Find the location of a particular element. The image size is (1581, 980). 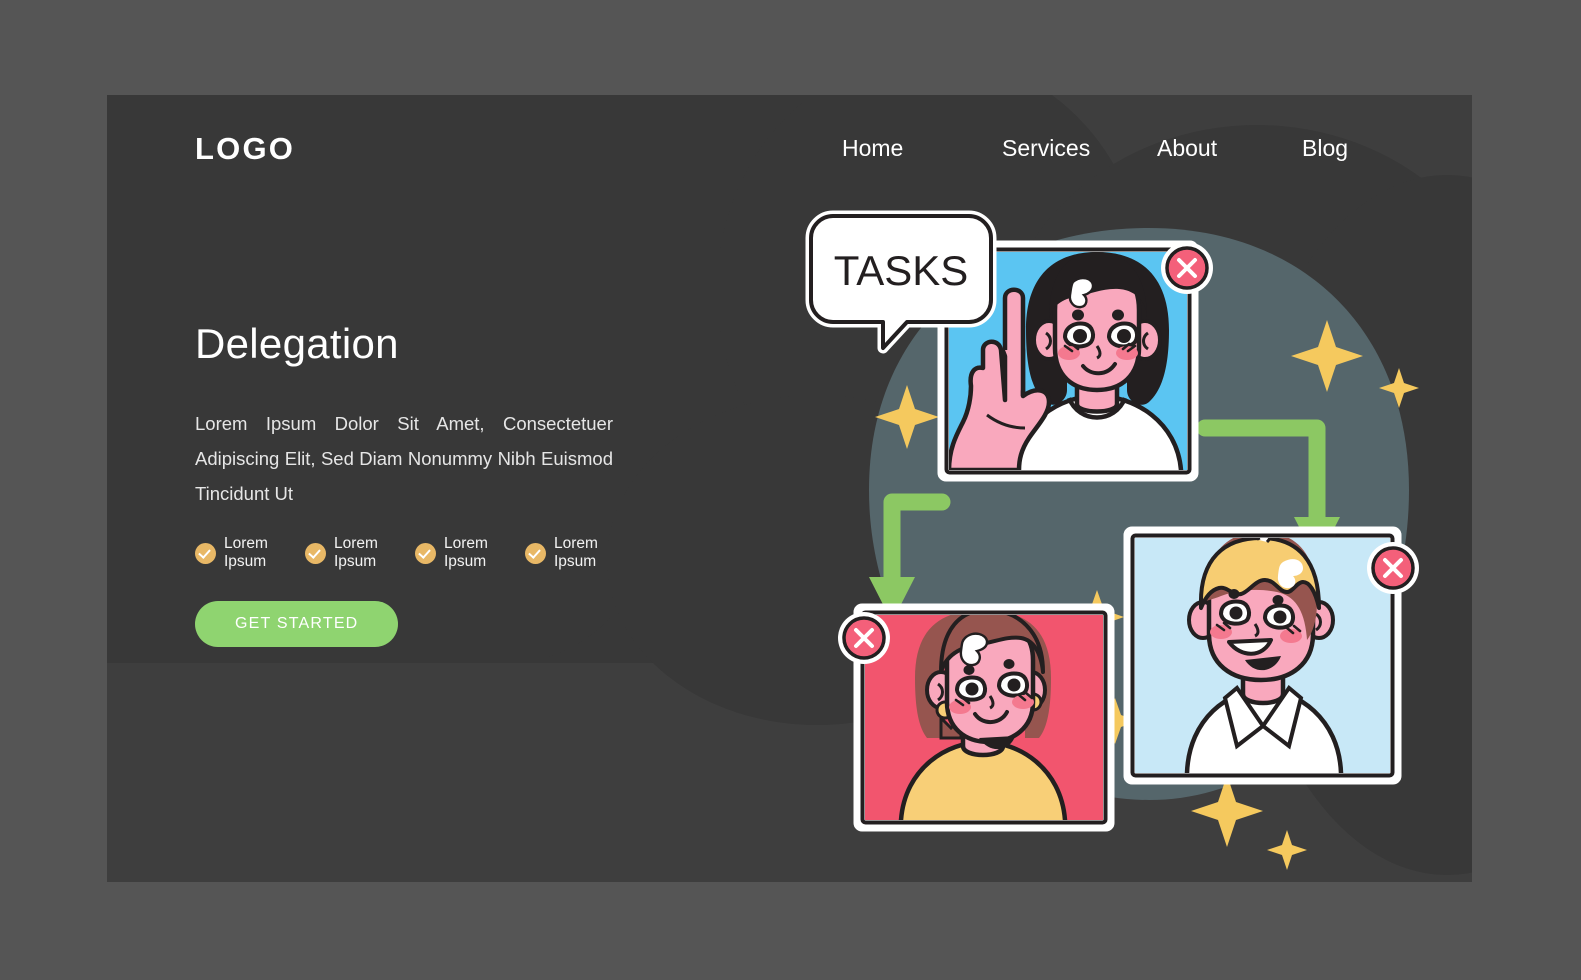

feature-item-3: Lorem Ipsum is located at coordinates (470, 553).